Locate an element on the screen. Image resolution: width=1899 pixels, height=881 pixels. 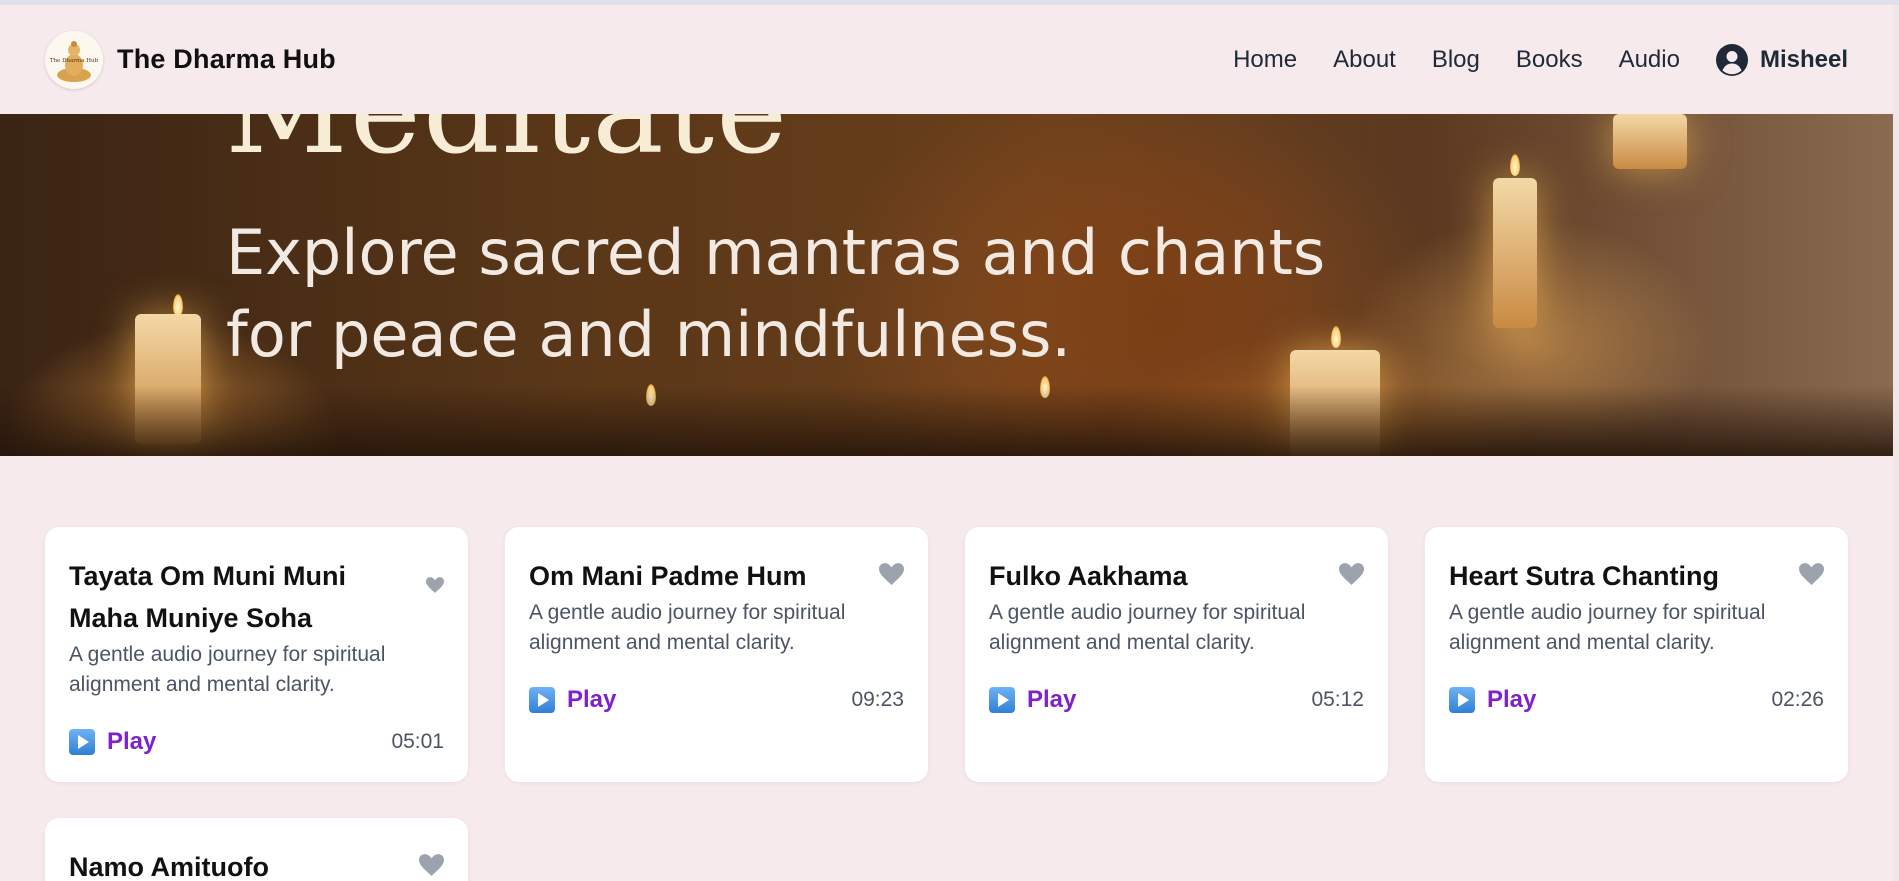
user-menu: Misheel is located at coordinates (1781, 59).